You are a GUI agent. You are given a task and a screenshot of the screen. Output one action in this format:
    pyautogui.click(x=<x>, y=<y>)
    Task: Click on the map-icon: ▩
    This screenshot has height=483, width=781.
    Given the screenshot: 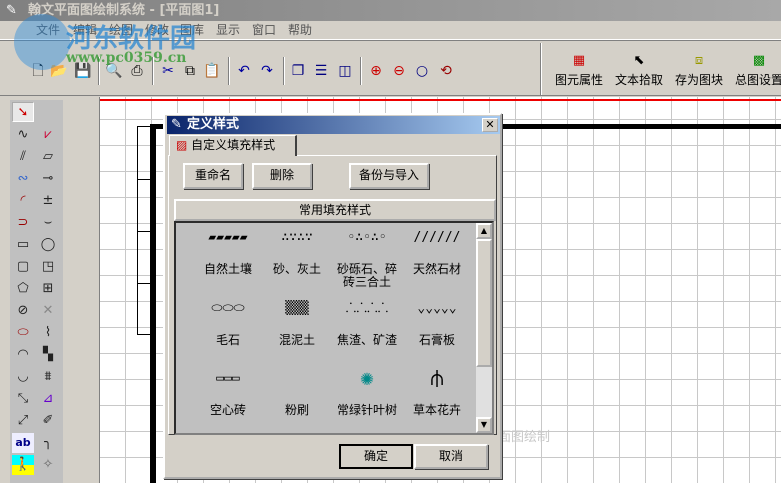 What is the action you would take?
    pyautogui.click(x=759, y=60)
    